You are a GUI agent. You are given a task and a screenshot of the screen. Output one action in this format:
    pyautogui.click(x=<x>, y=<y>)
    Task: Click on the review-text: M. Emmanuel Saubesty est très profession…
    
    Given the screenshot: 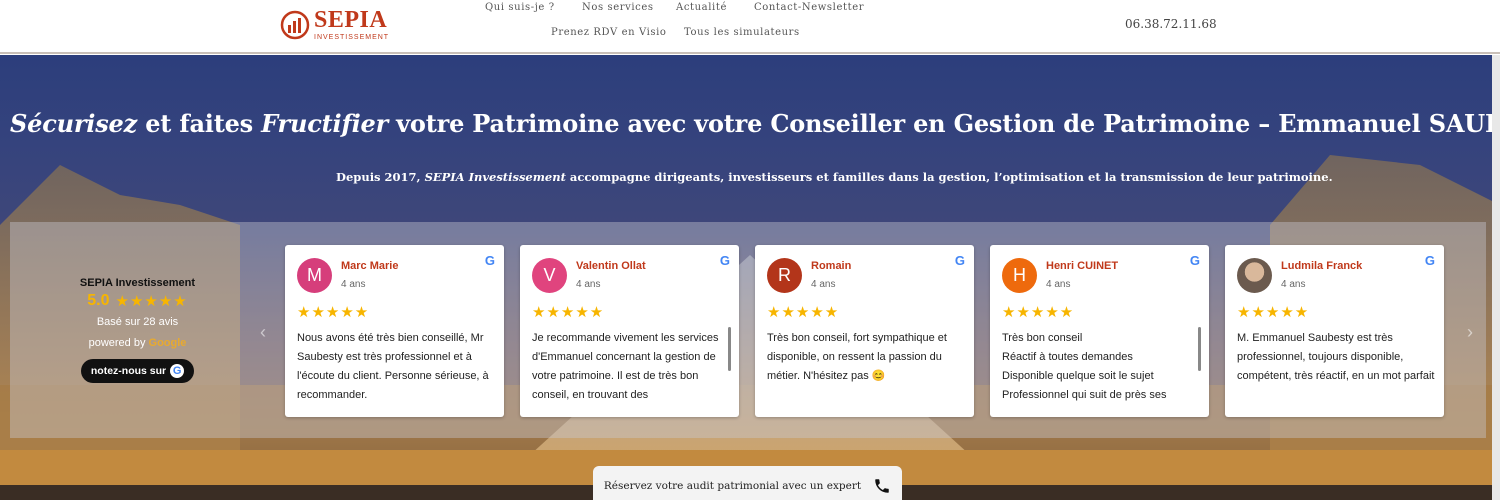 What is the action you would take?
    pyautogui.click(x=1336, y=357)
    